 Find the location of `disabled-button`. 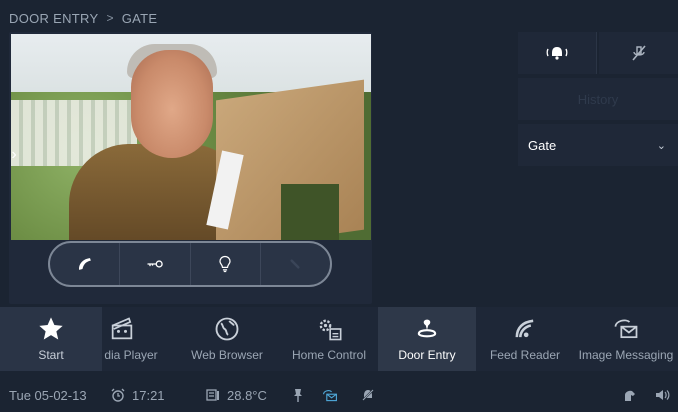

disabled-button is located at coordinates (295, 264).